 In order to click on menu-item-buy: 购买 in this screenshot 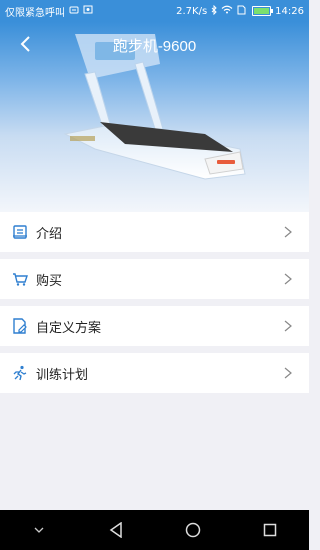, I will do `click(154, 279)`.